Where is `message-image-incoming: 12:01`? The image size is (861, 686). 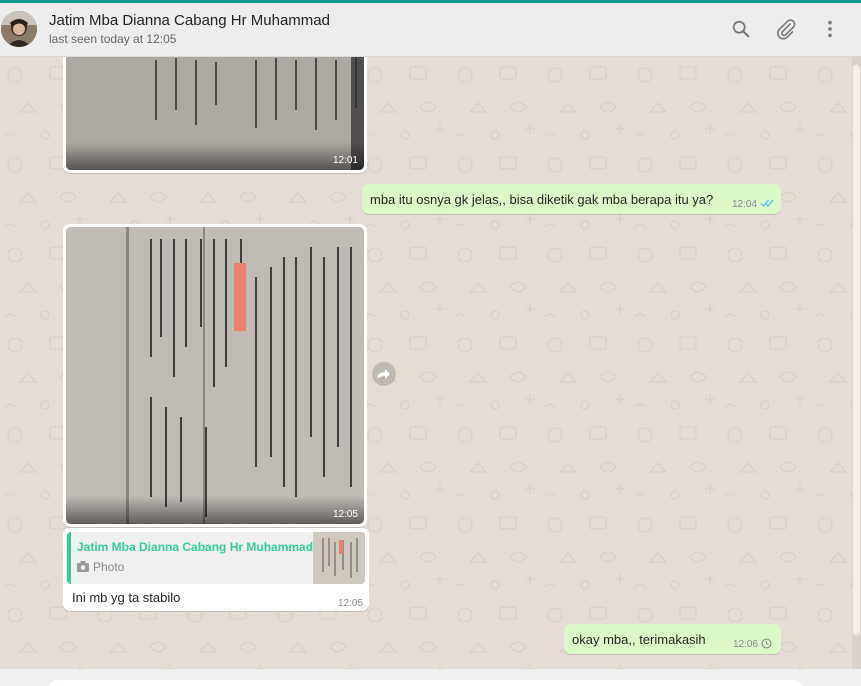
message-image-incoming: 12:01 is located at coordinates (215, 115).